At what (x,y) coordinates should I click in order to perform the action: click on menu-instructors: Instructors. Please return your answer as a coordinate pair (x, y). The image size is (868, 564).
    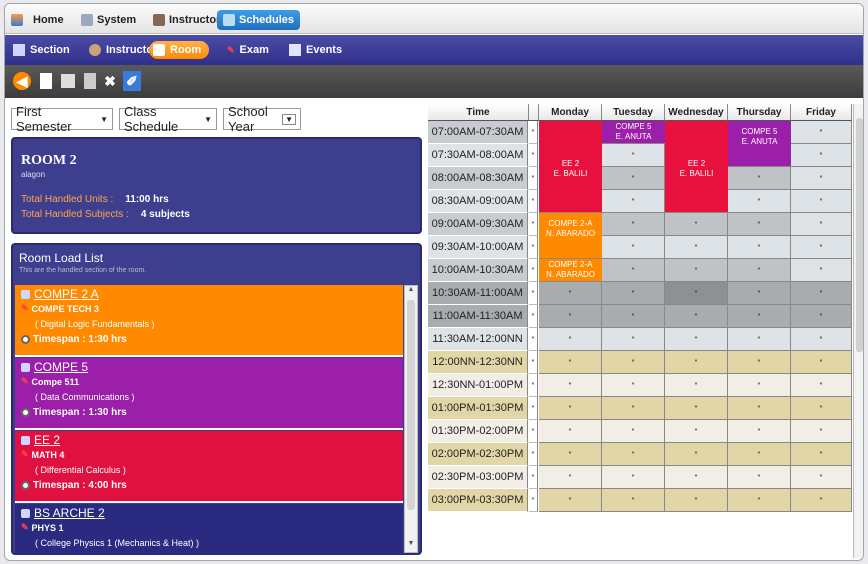
    Looking at the image, I should click on (189, 20).